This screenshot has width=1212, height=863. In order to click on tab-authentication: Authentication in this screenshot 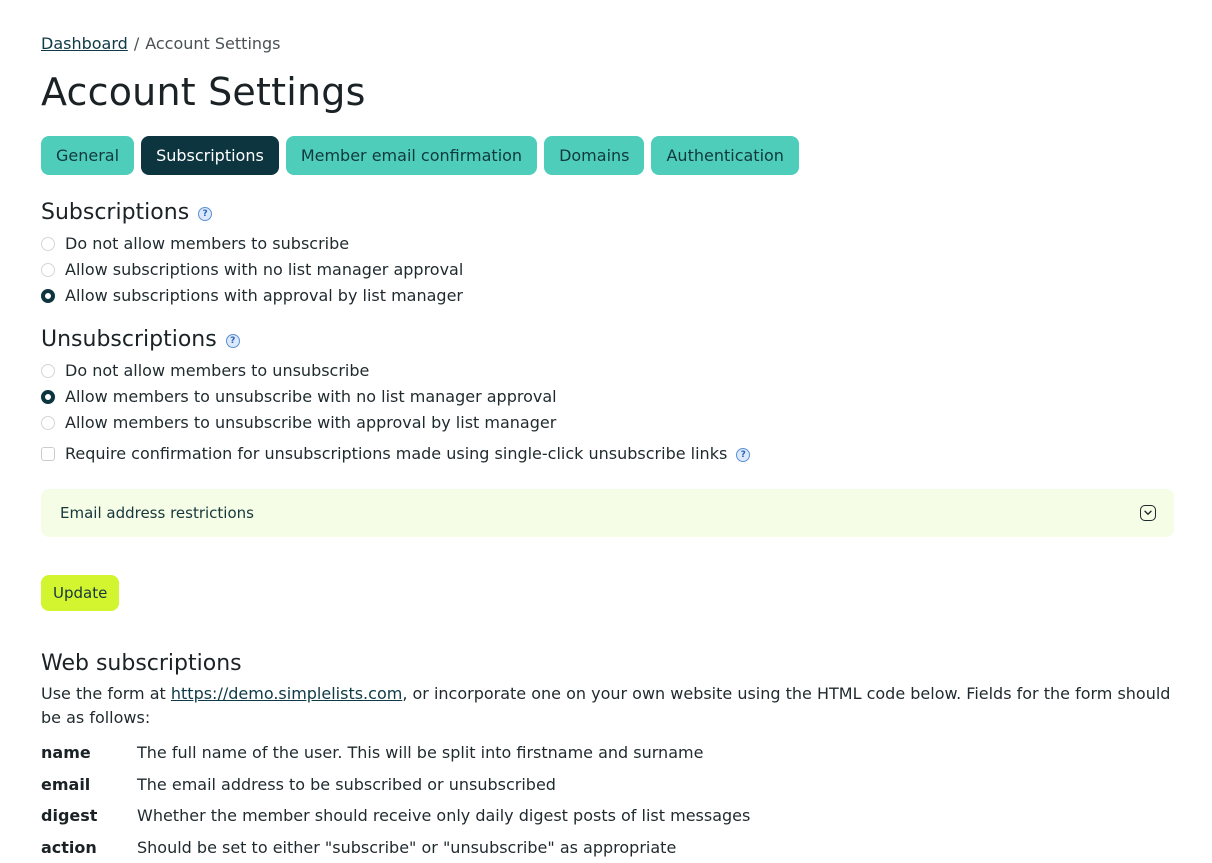, I will do `click(725, 155)`.